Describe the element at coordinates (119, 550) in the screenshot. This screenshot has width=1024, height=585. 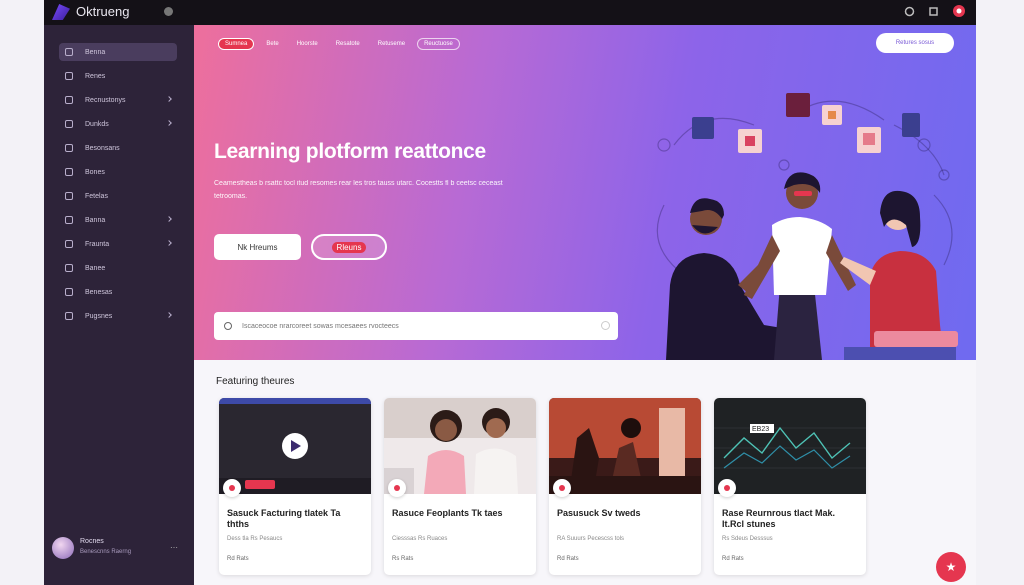
I see `sidebar-user: Rocnes Benescnns Raerng ⋯` at that location.